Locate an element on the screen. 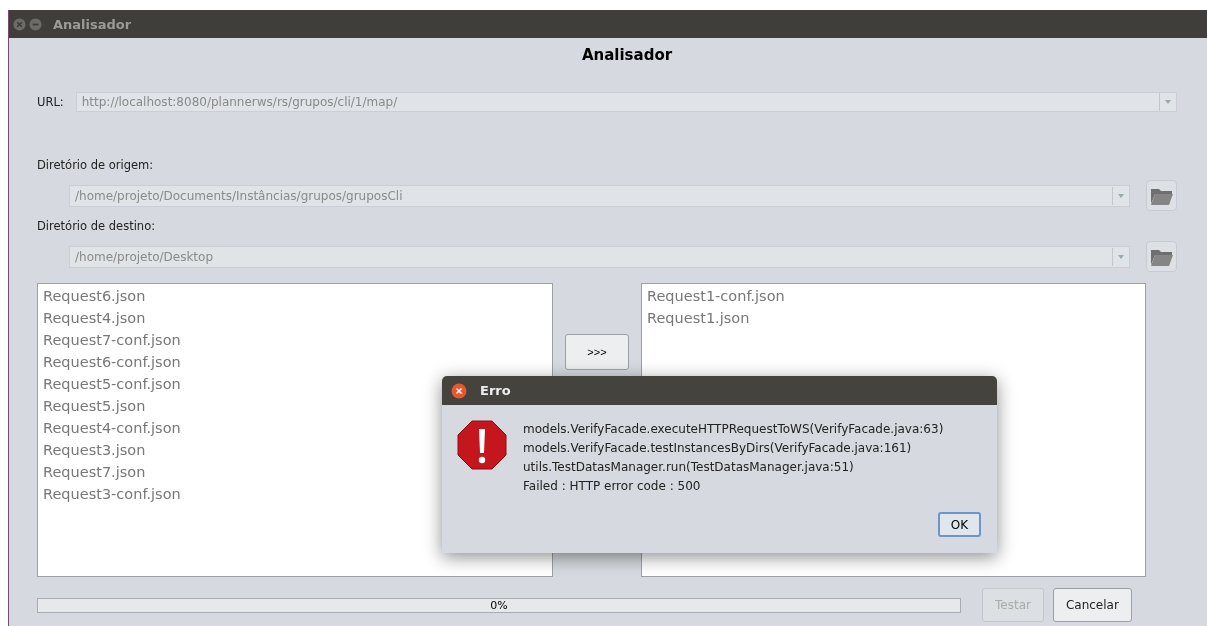 Image resolution: width=1207 pixels, height=626 pixels. file-list-item: Request4.json is located at coordinates (295, 319).